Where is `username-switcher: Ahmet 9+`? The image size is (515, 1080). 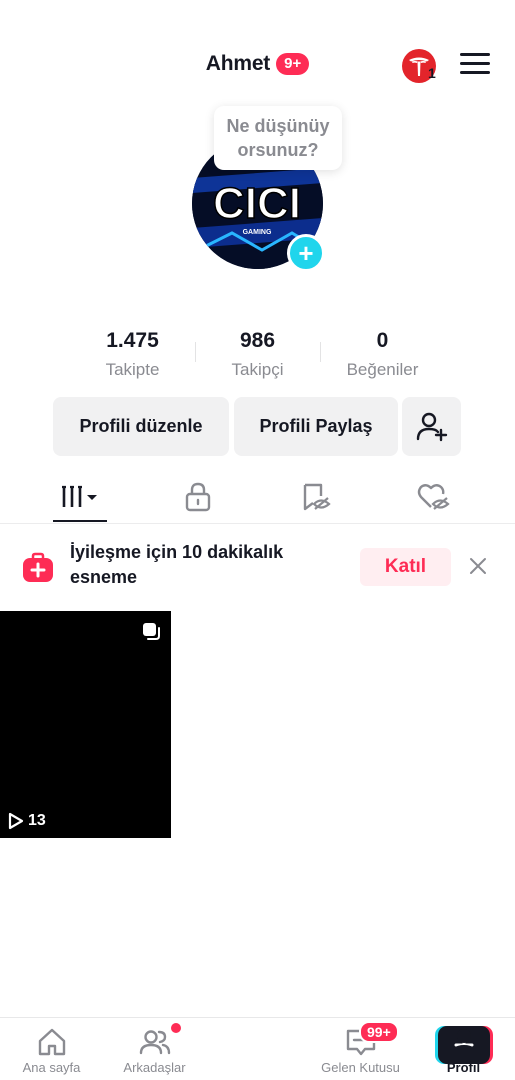 username-switcher: Ahmet 9+ is located at coordinates (257, 64).